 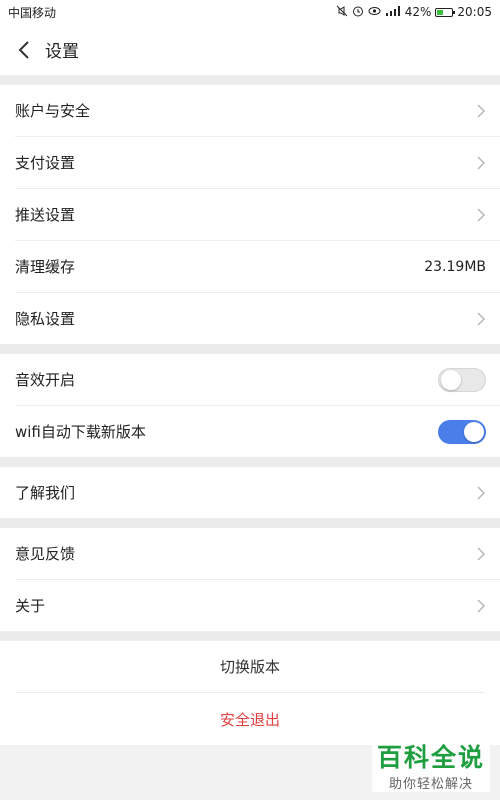 I want to click on wifi-auto-download-toggle, so click(x=462, y=431).